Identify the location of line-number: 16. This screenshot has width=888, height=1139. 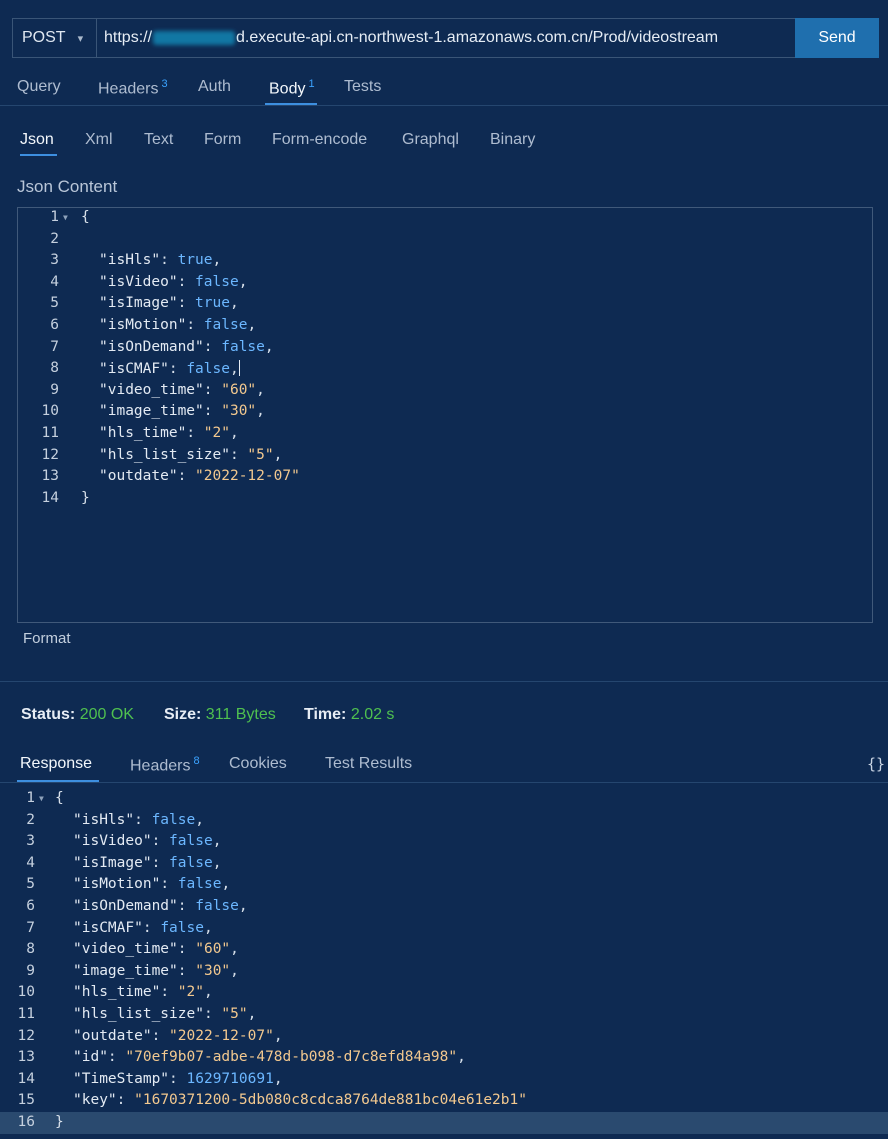
(26, 1122).